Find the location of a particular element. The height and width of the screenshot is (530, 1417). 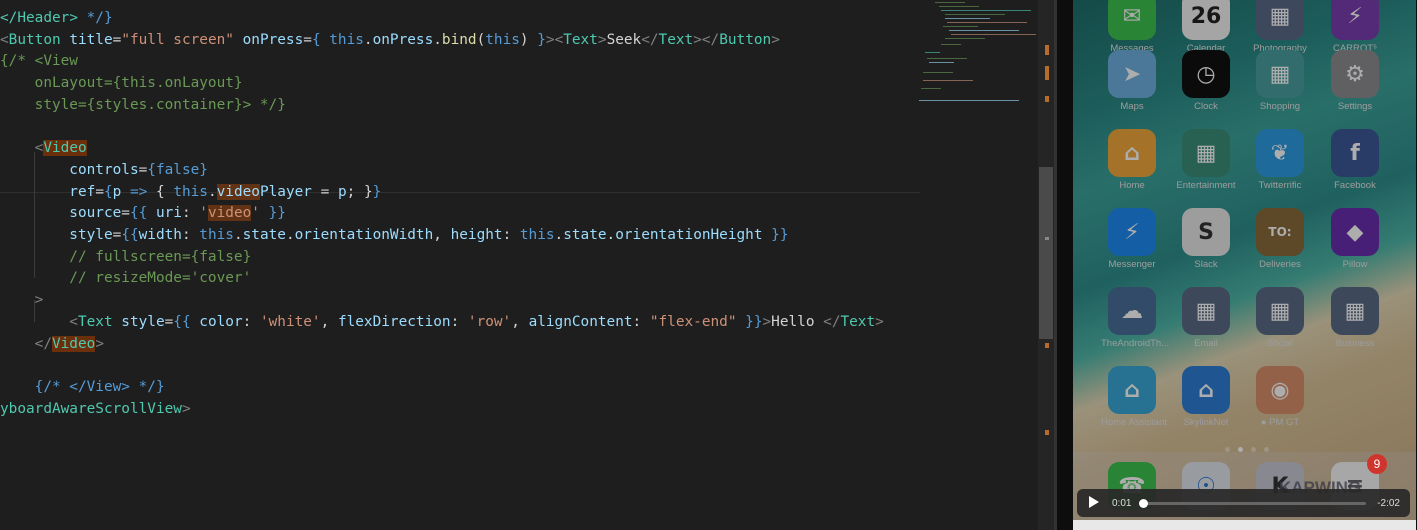

code-line: style={styles.container}> */} is located at coordinates (143, 106).